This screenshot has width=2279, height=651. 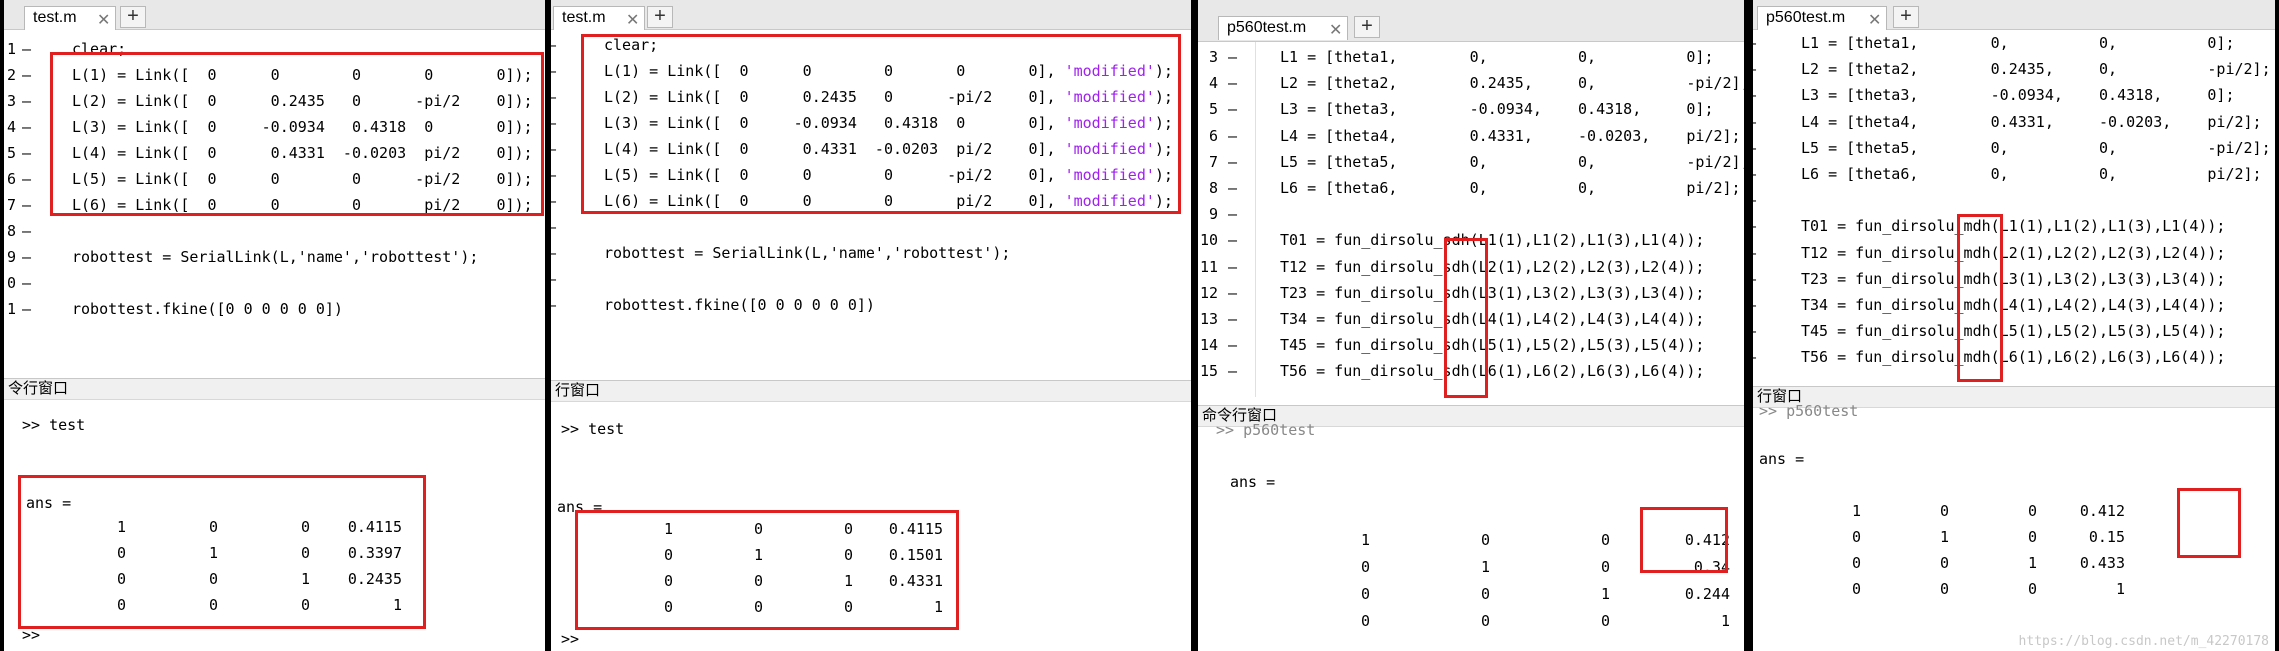 I want to click on line-number: 9, so click(x=11, y=257).